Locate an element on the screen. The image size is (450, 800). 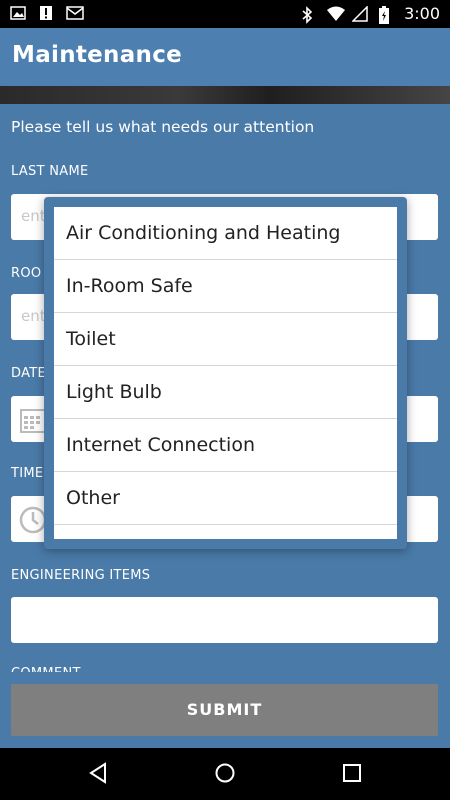
submit-button: SUBMIT is located at coordinates (224, 710).